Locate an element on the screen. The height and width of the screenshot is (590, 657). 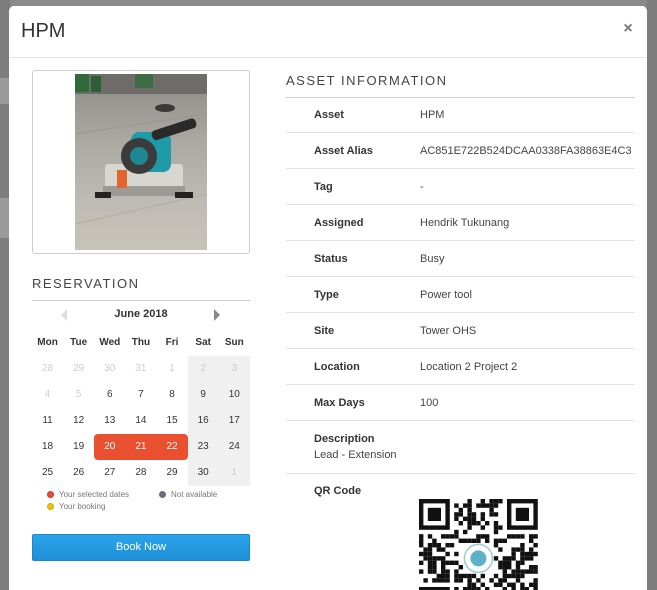
info-label-asset-alias: Asset Alias is located at coordinates (343, 151).